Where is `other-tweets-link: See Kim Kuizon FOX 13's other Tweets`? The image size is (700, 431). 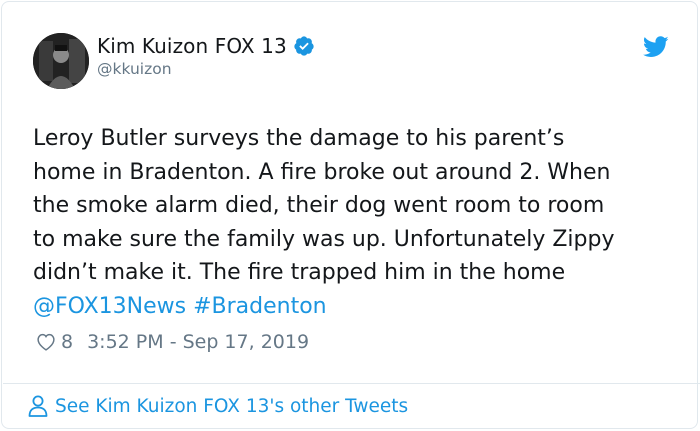
other-tweets-link: See Kim Kuizon FOX 13's other Tweets is located at coordinates (217, 406).